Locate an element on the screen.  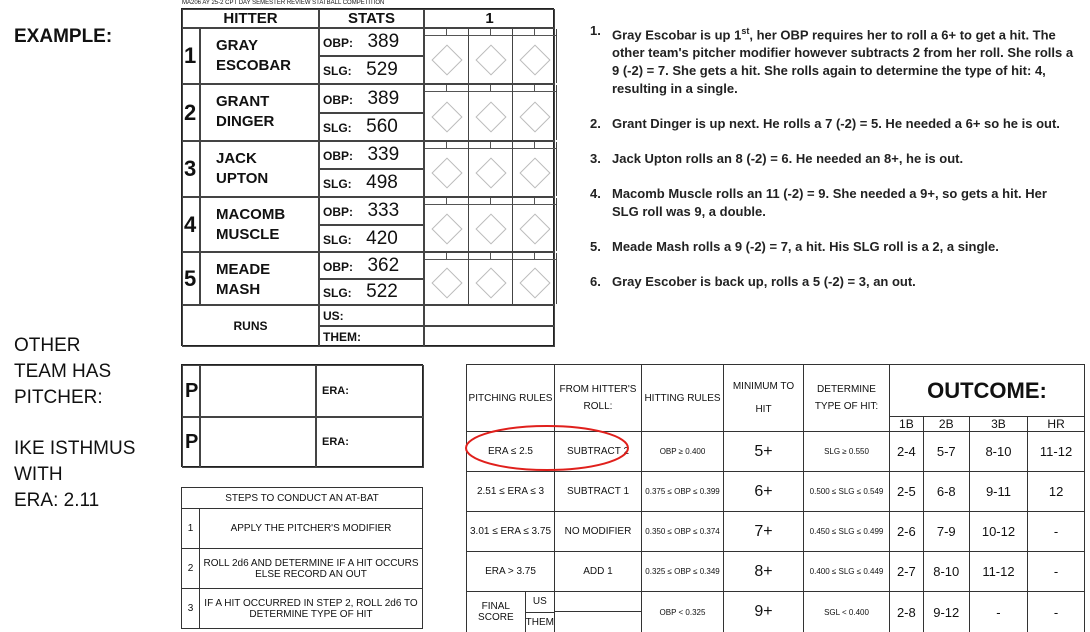
slg-value: 498 is located at coordinates (382, 182).